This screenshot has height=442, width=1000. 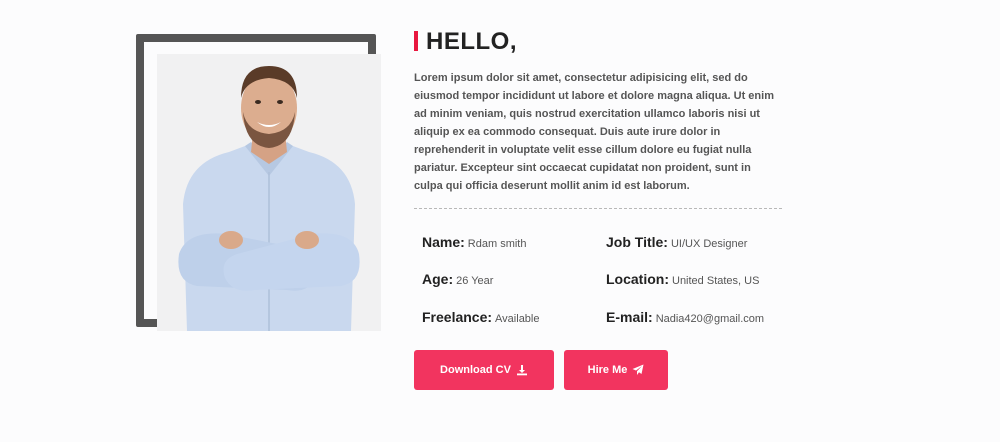 I want to click on hire-me-button: Hire Me, so click(x=616, y=370).